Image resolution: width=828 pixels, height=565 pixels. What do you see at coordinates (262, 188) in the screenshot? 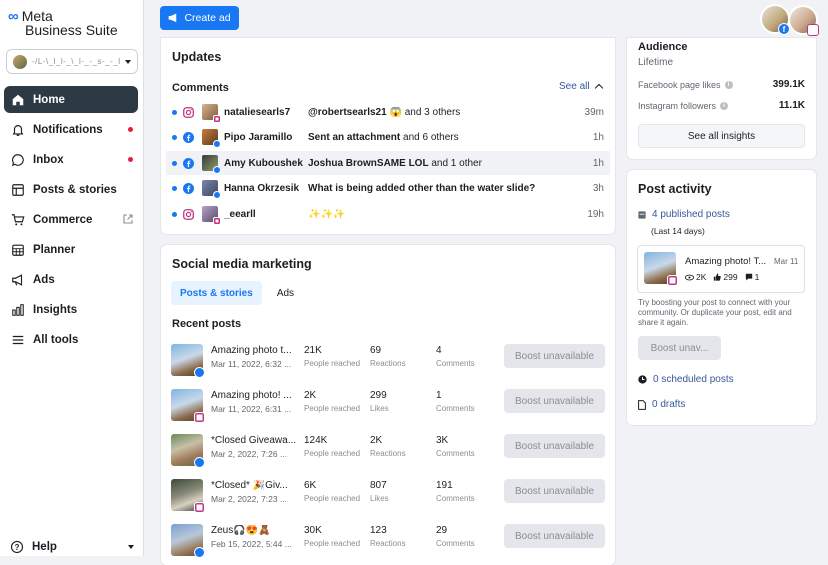
I see `commenter-name: Hanna Okrzesik` at bounding box center [262, 188].